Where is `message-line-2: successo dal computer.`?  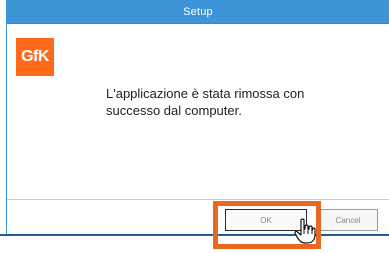 message-line-2: successo dal computer. is located at coordinates (174, 110).